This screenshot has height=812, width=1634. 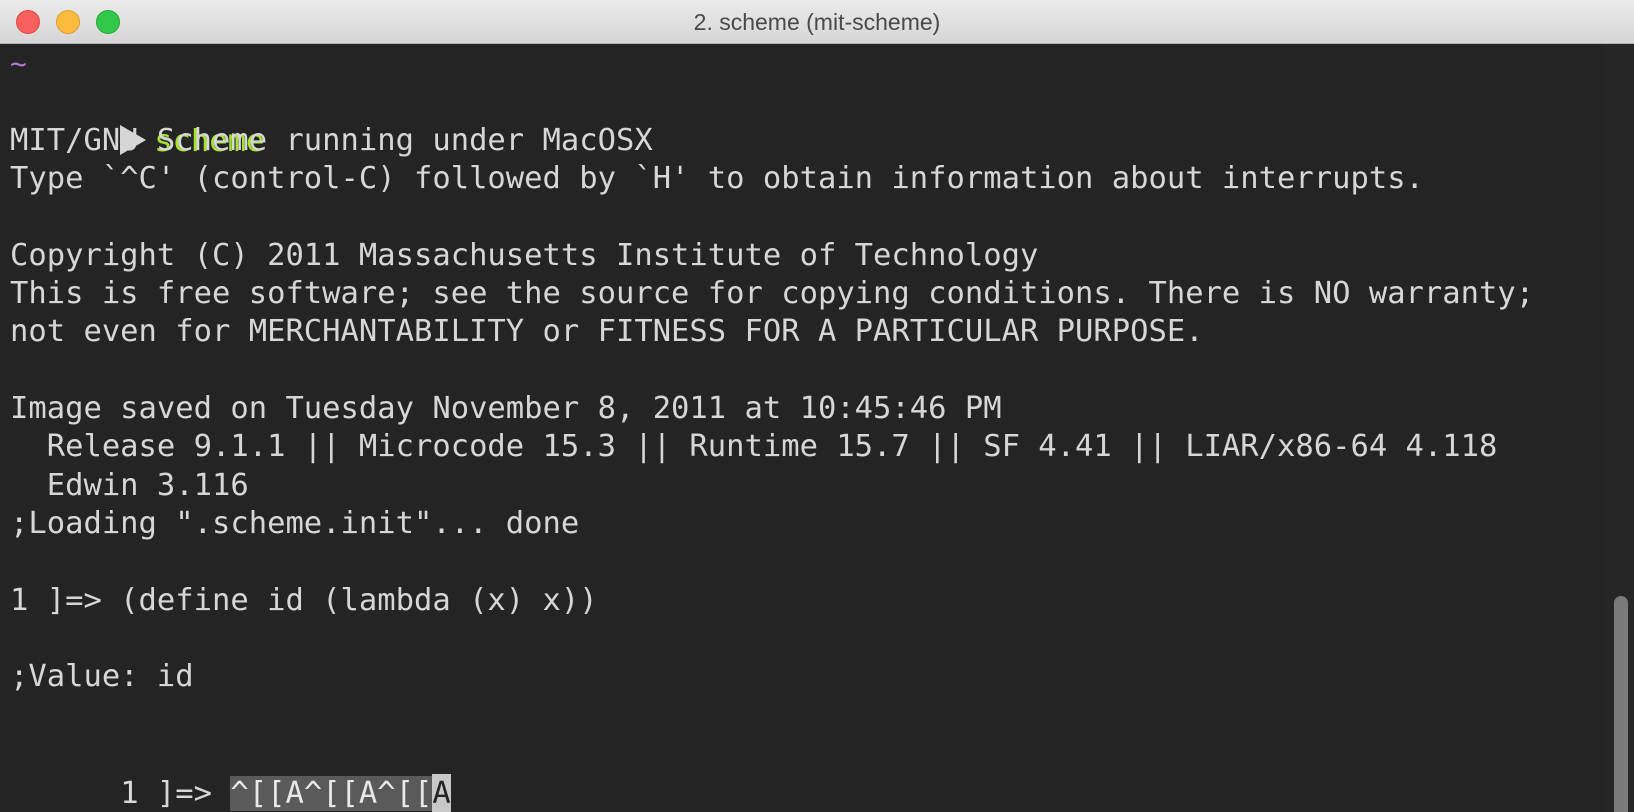 What do you see at coordinates (1621, 704) in the screenshot?
I see `scrollbar-thumb` at bounding box center [1621, 704].